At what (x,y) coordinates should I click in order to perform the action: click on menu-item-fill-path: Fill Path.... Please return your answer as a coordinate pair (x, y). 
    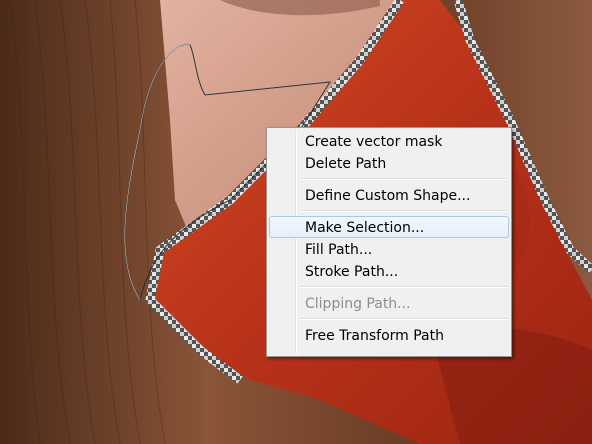
    Looking at the image, I should click on (389, 249).